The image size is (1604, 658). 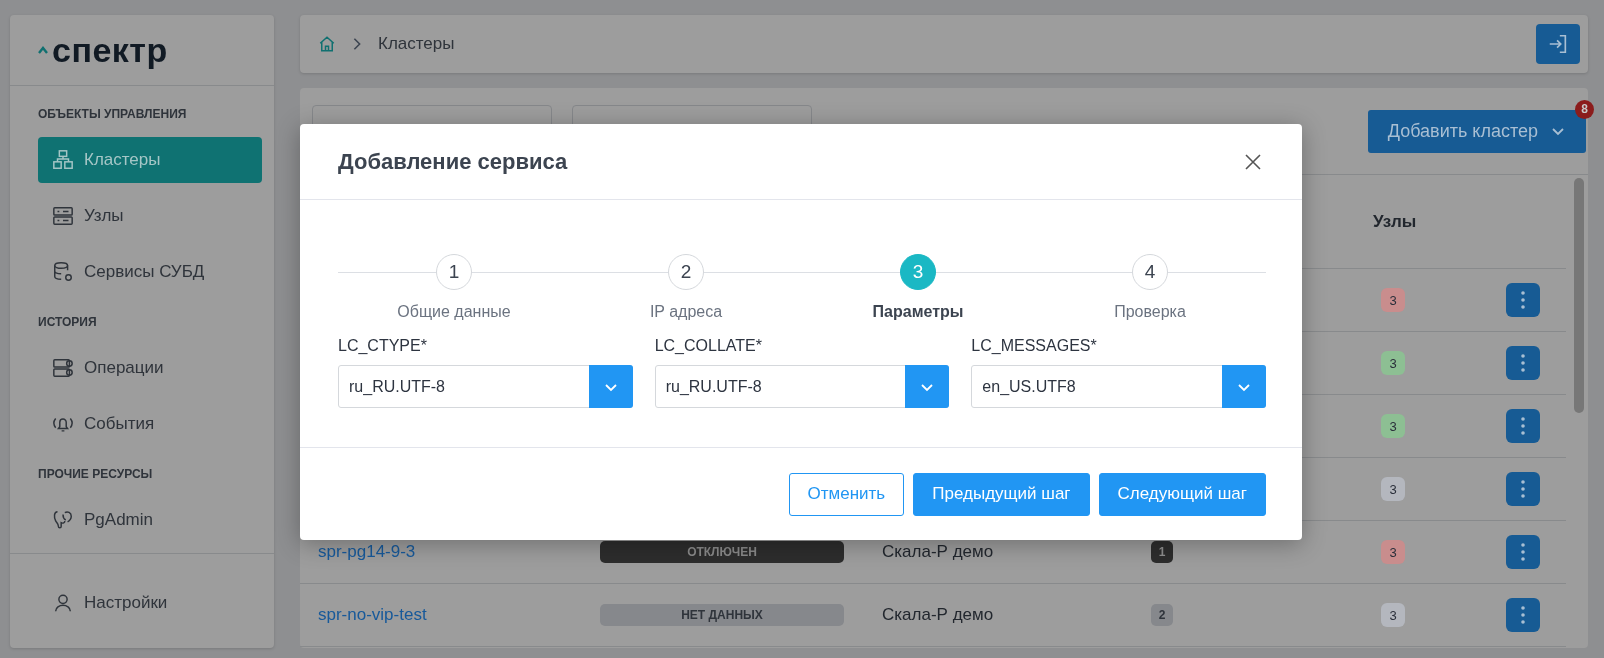 I want to click on logout-button, so click(x=1558, y=44).